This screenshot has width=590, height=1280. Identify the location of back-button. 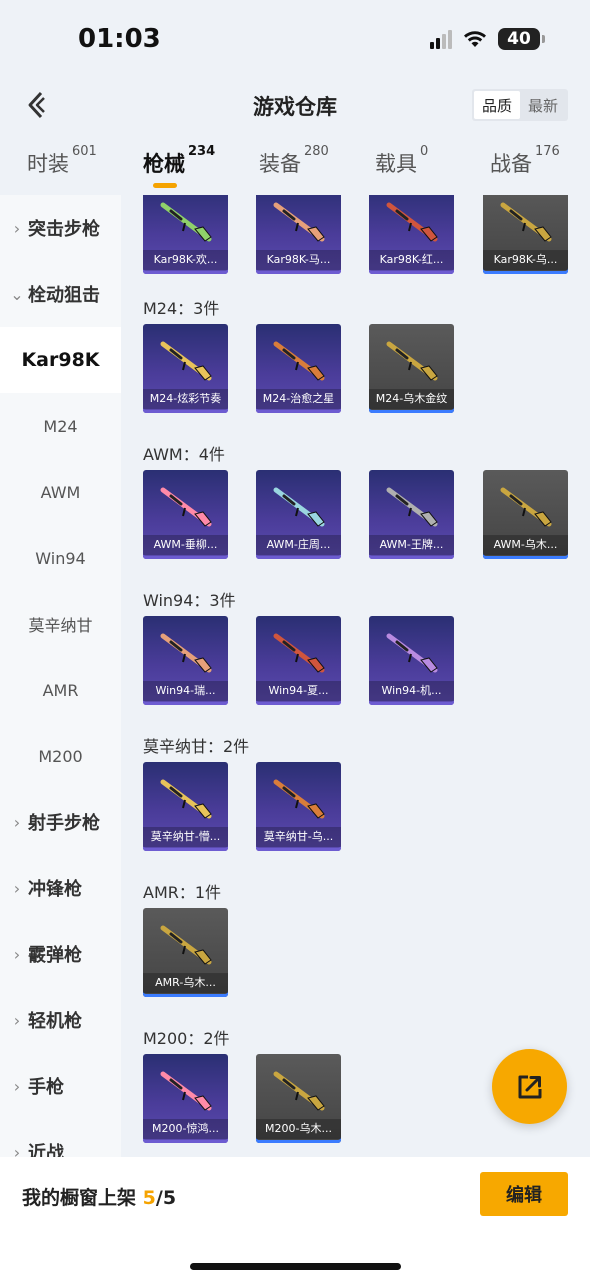
(36, 105).